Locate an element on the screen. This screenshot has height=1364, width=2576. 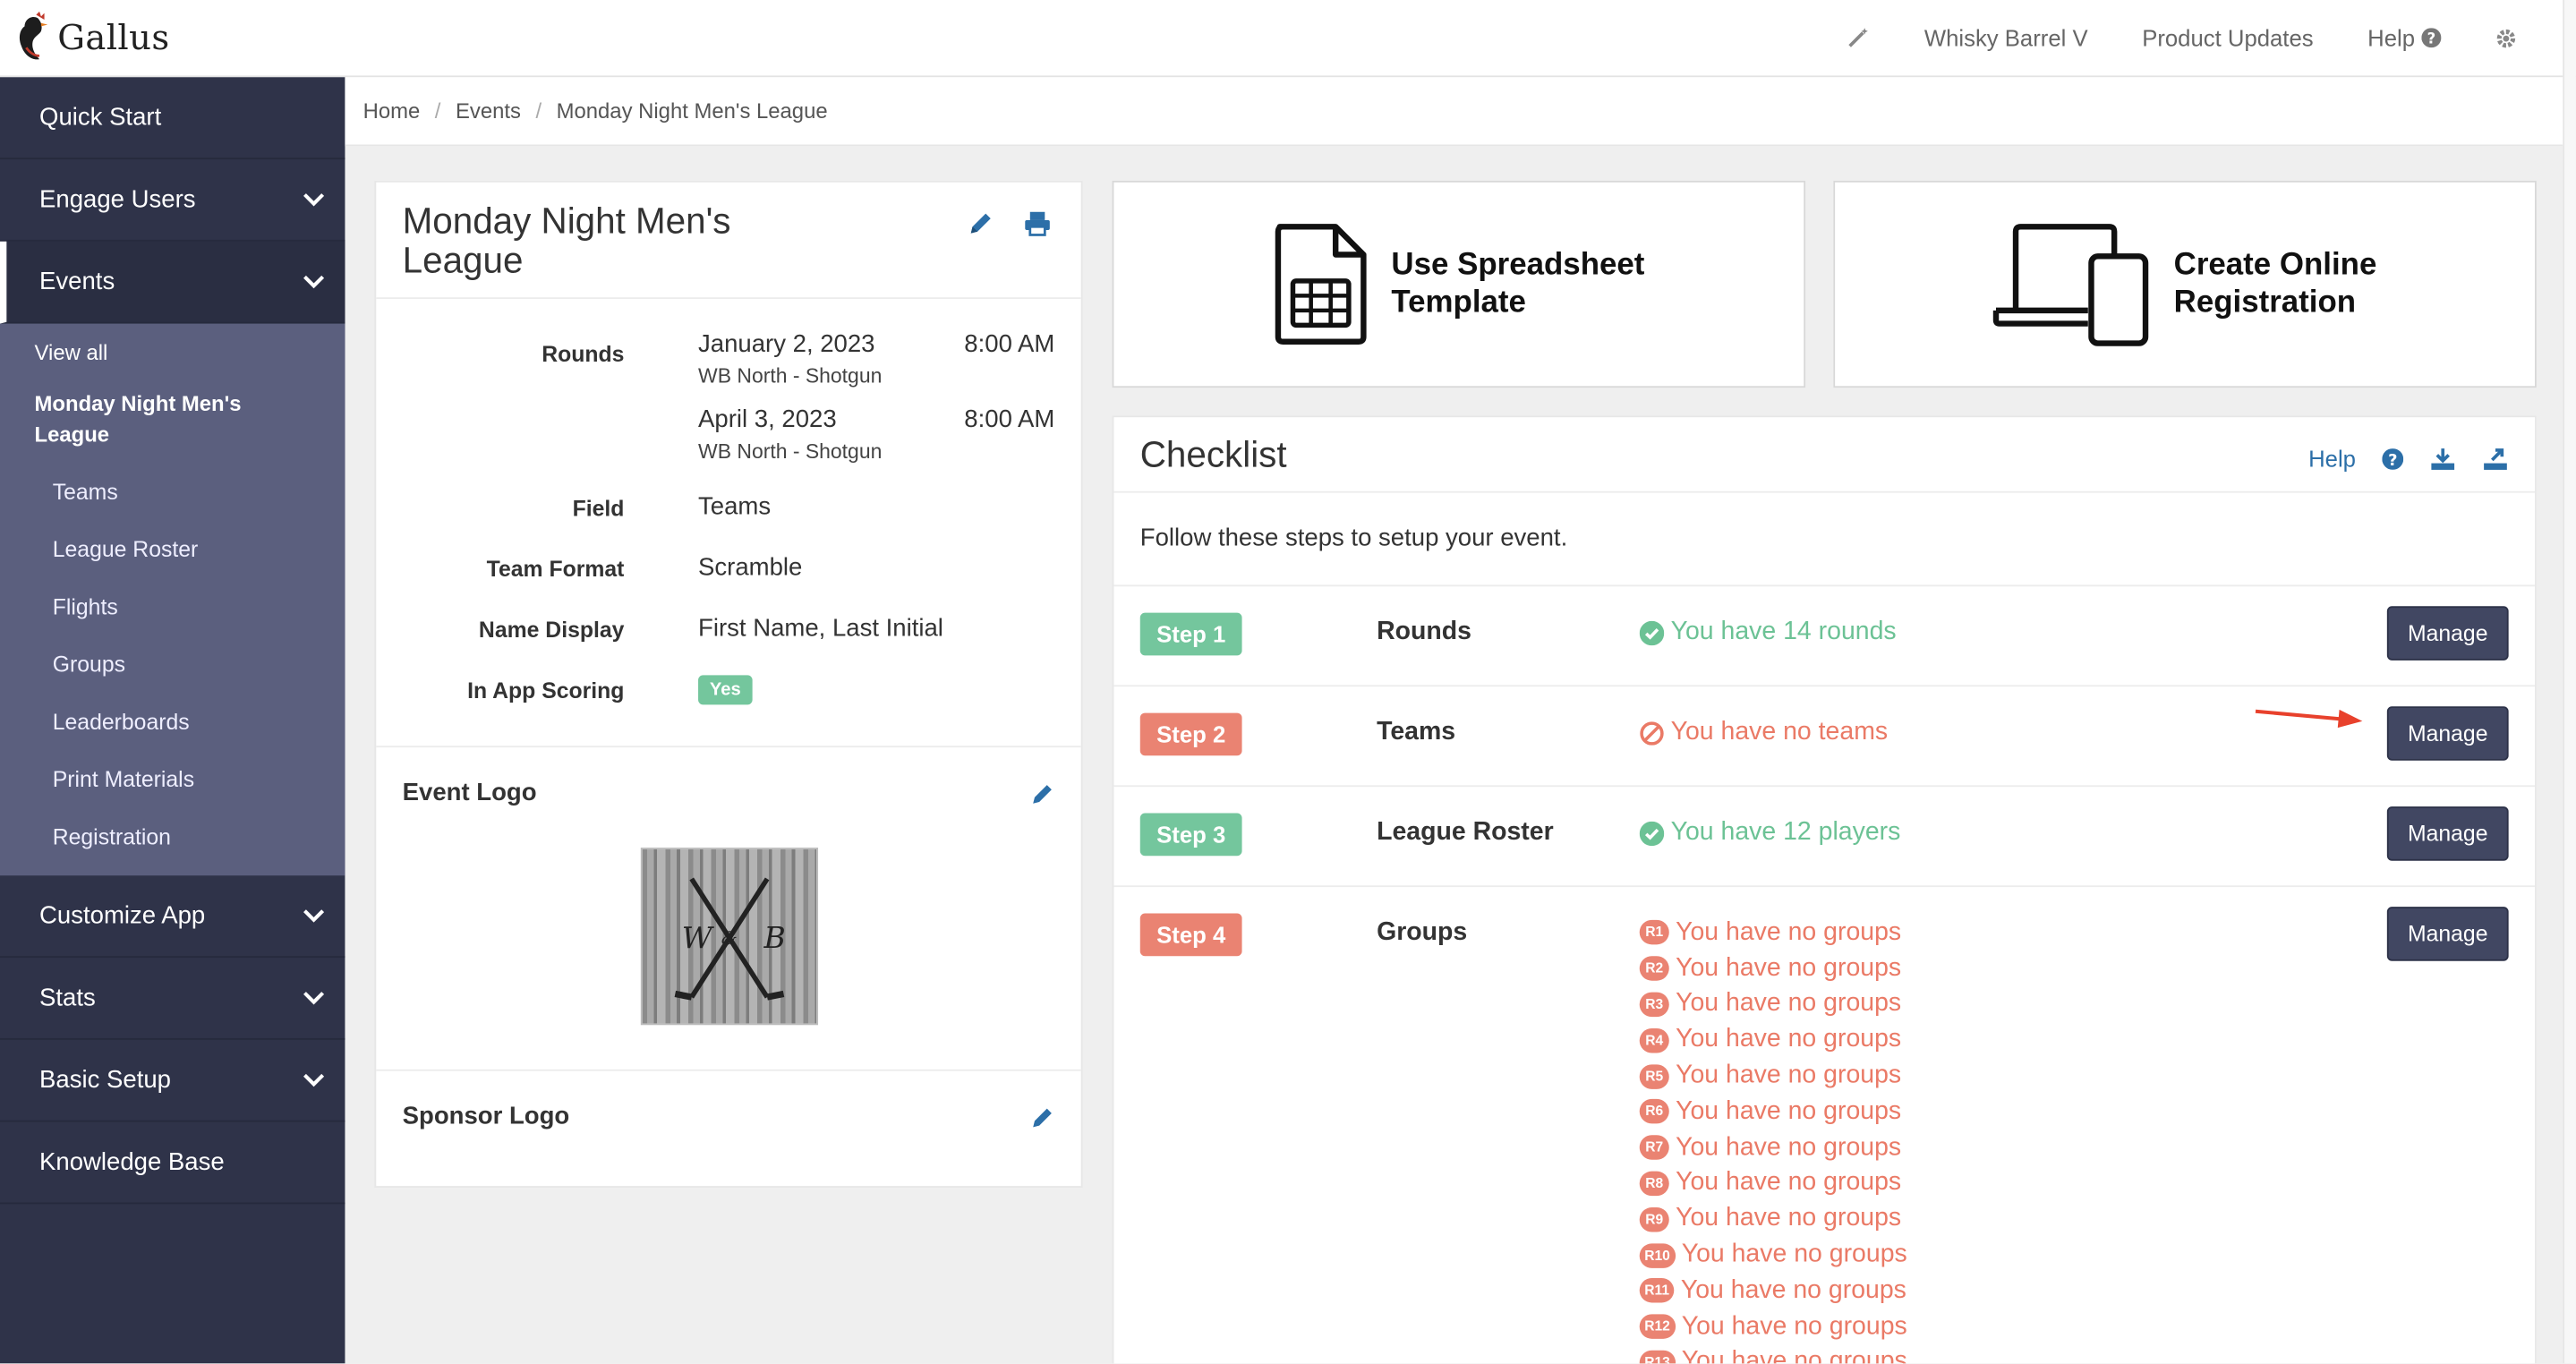
manage-groups-button: Manage is located at coordinates (2447, 934).